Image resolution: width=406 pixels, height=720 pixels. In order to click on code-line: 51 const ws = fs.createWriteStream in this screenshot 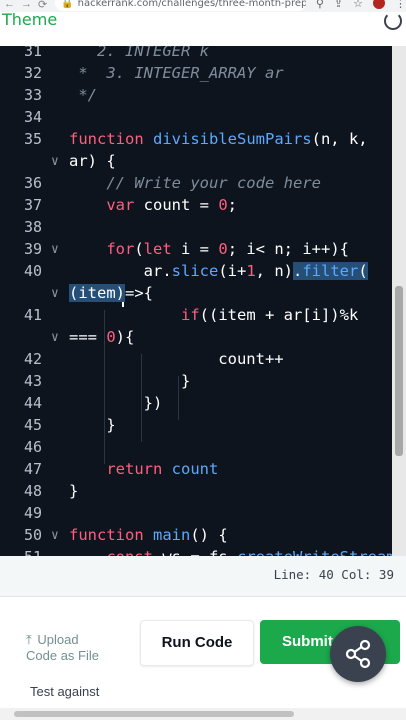, I will do `click(196, 551)`.